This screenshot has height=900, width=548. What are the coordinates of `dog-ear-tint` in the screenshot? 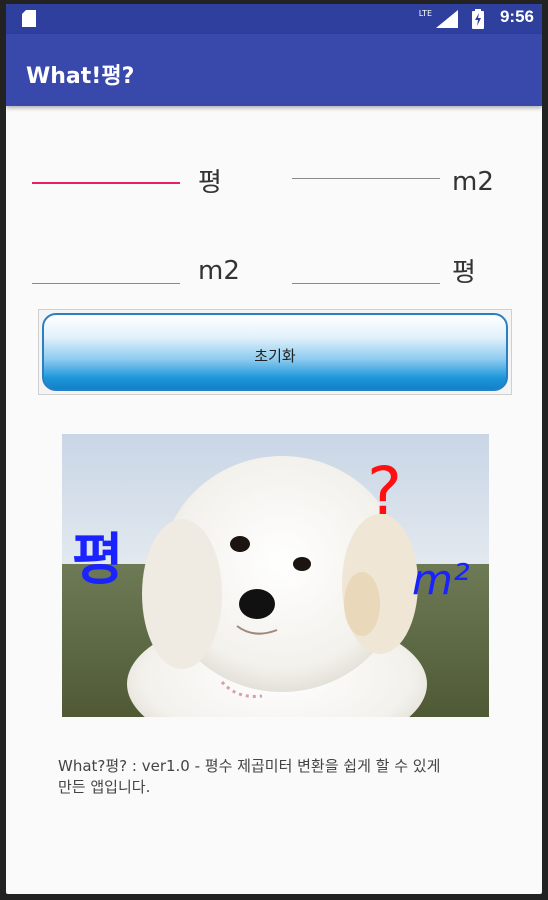 It's located at (362, 604).